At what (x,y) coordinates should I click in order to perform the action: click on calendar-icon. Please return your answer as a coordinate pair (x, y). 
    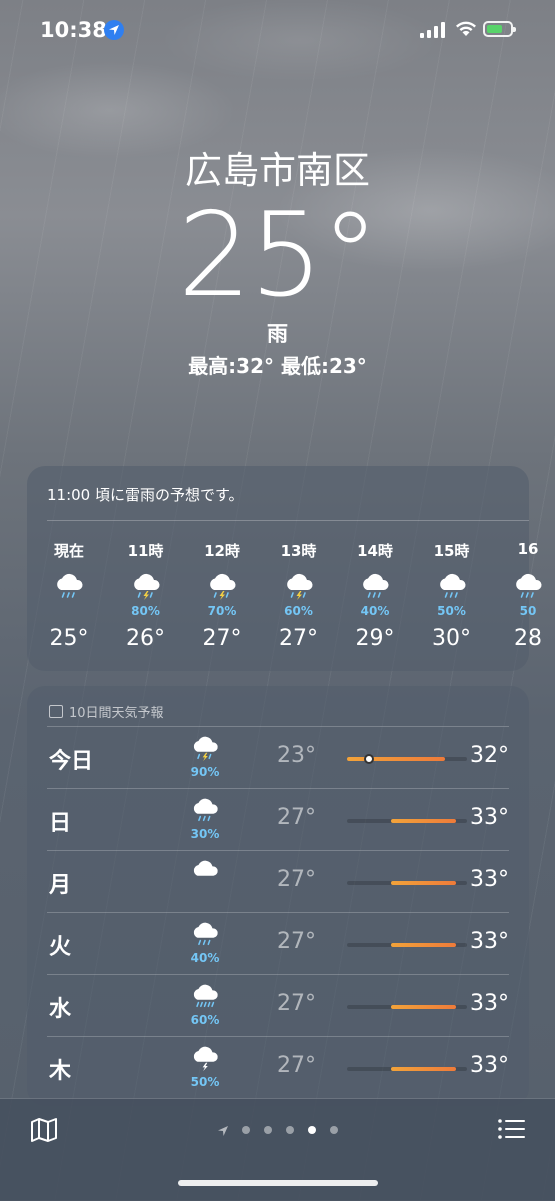
    Looking at the image, I should click on (56, 711).